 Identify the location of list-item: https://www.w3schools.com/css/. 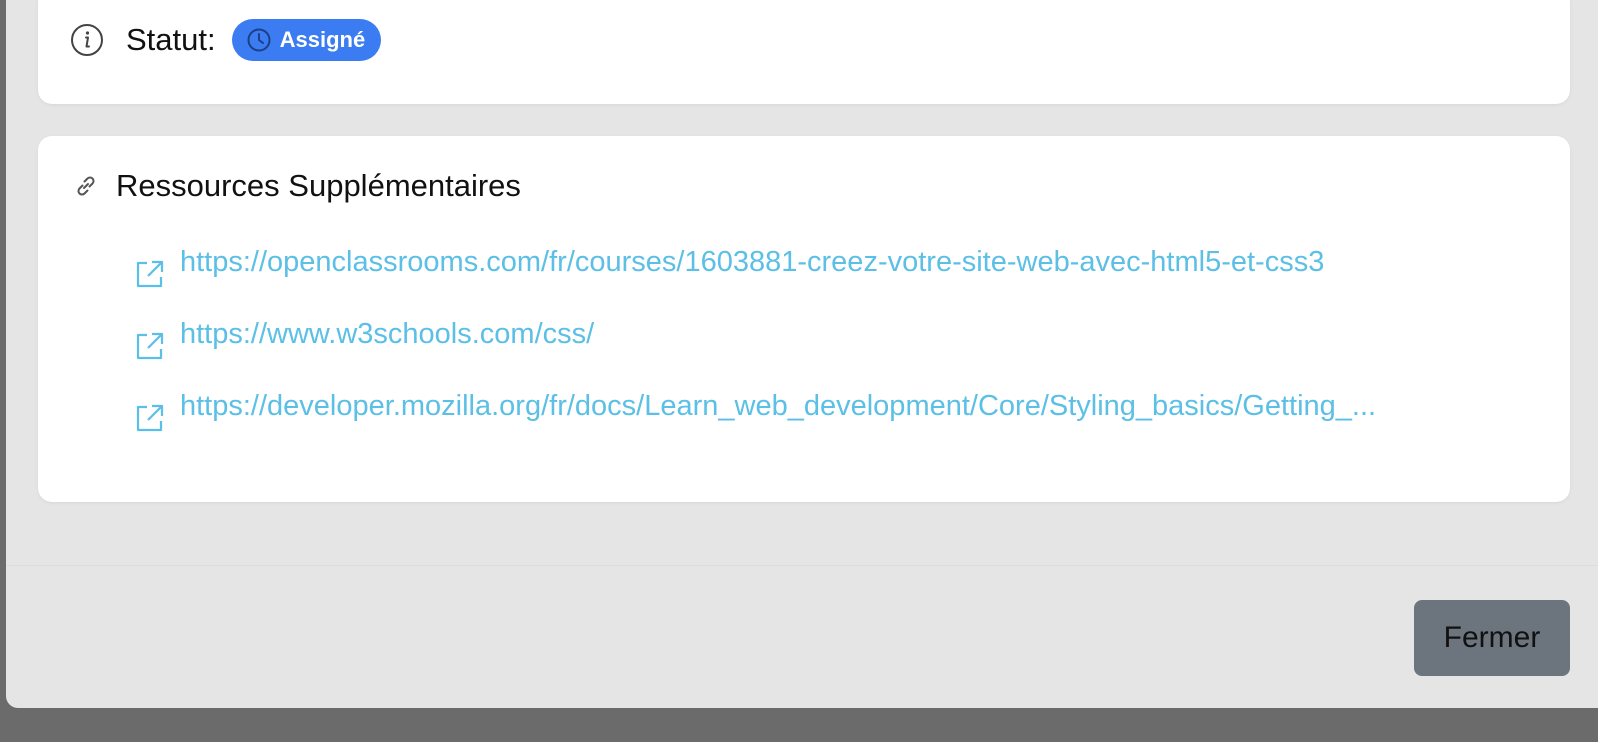
(842, 340).